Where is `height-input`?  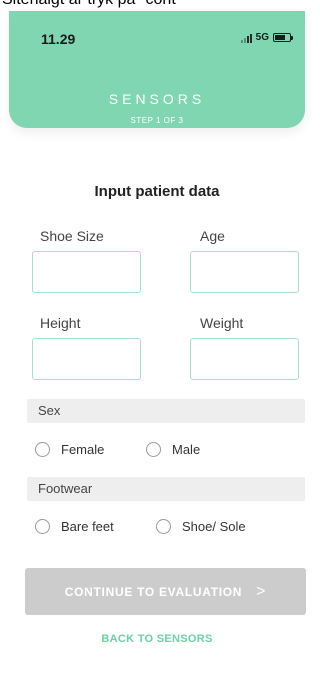 height-input is located at coordinates (86, 359).